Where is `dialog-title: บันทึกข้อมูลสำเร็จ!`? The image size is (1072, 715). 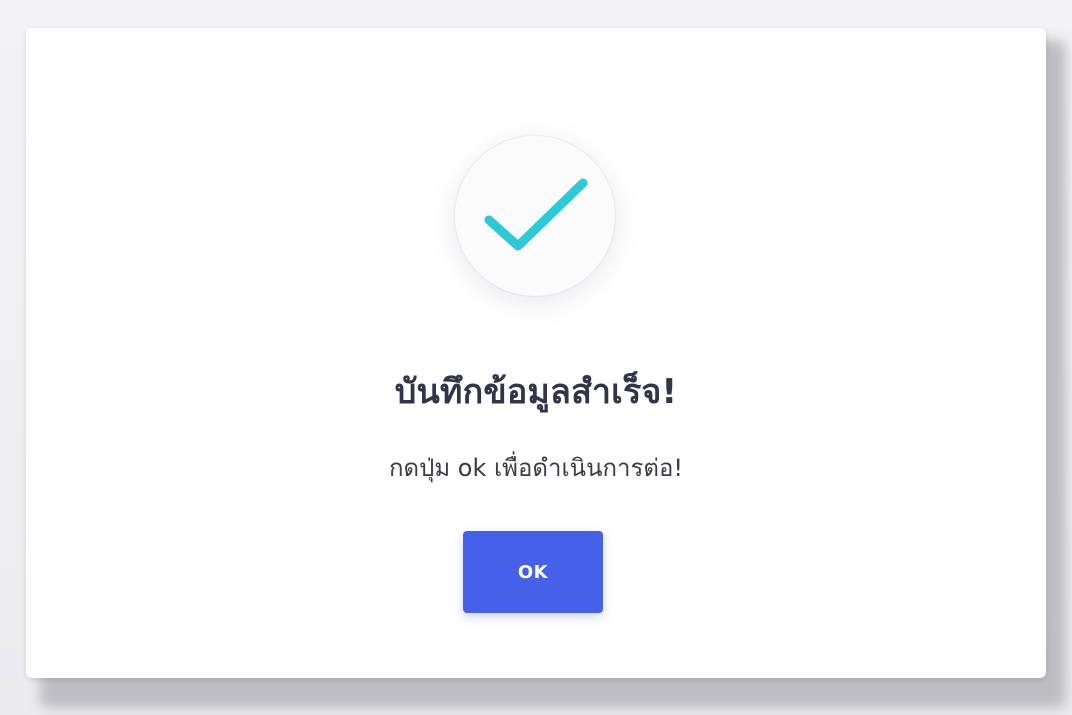
dialog-title: บันทึกข้อมูลสำเร็จ! is located at coordinates (536, 392).